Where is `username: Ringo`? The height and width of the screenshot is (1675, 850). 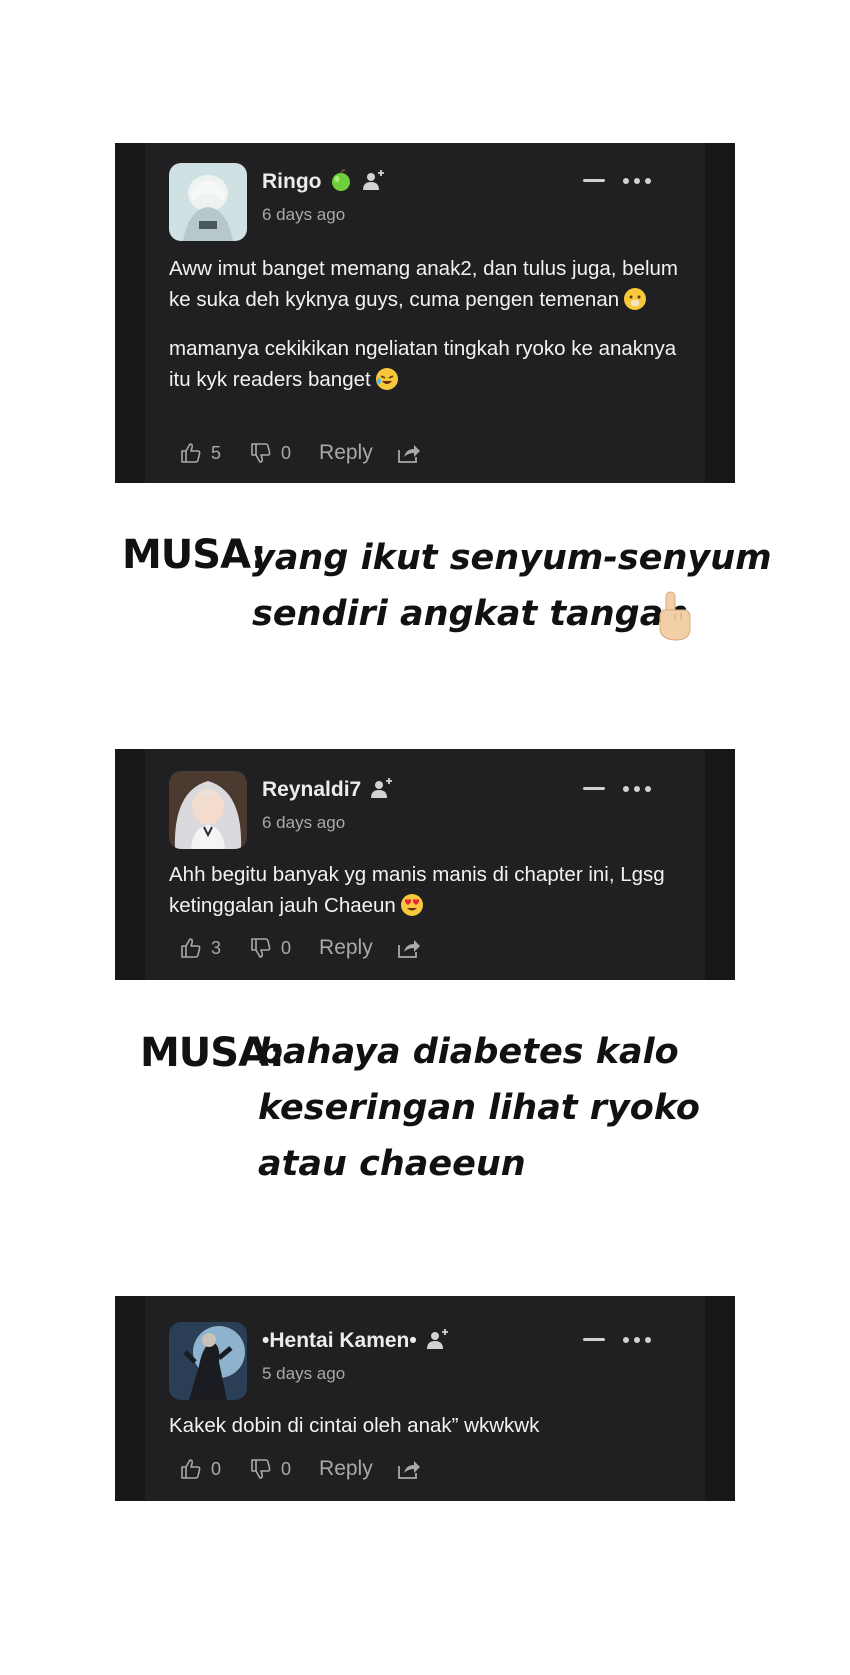
username: Ringo is located at coordinates (291, 182).